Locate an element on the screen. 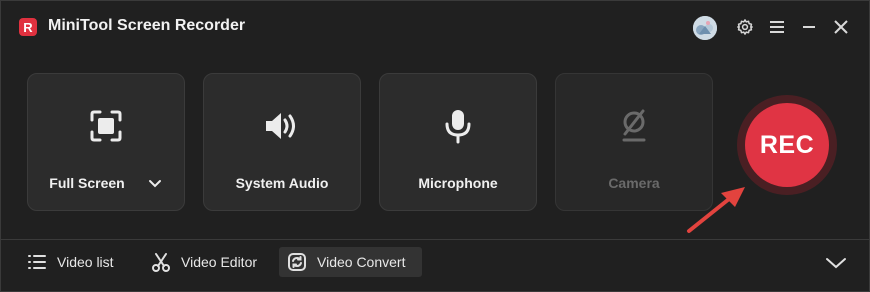  video-list-button: Video list is located at coordinates (70, 262).